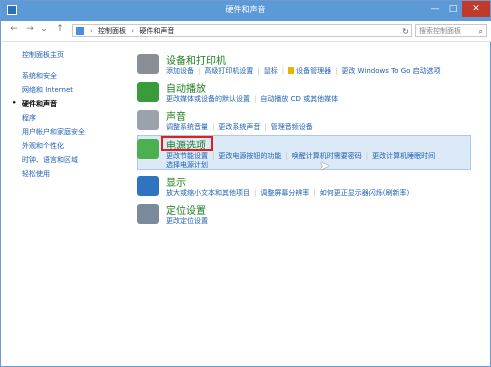 This screenshot has width=491, height=367. Describe the element at coordinates (299, 99) in the screenshot. I see `autoplay-cd-link: 自动播放 CD 或其他媒体` at that location.